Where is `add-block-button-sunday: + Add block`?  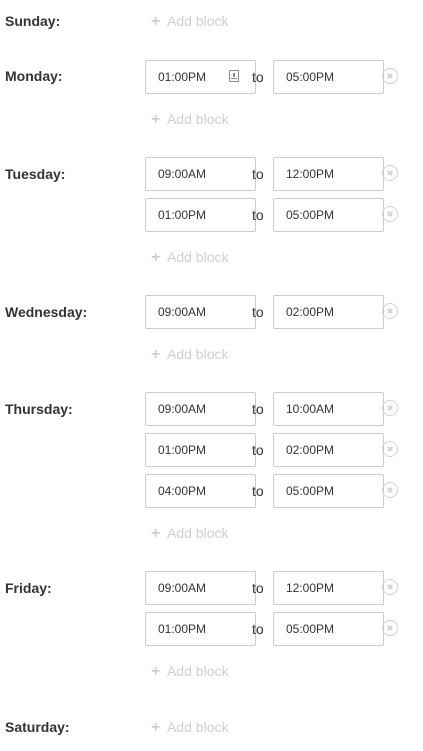 add-block-button-sunday: + Add block is located at coordinates (189, 21).